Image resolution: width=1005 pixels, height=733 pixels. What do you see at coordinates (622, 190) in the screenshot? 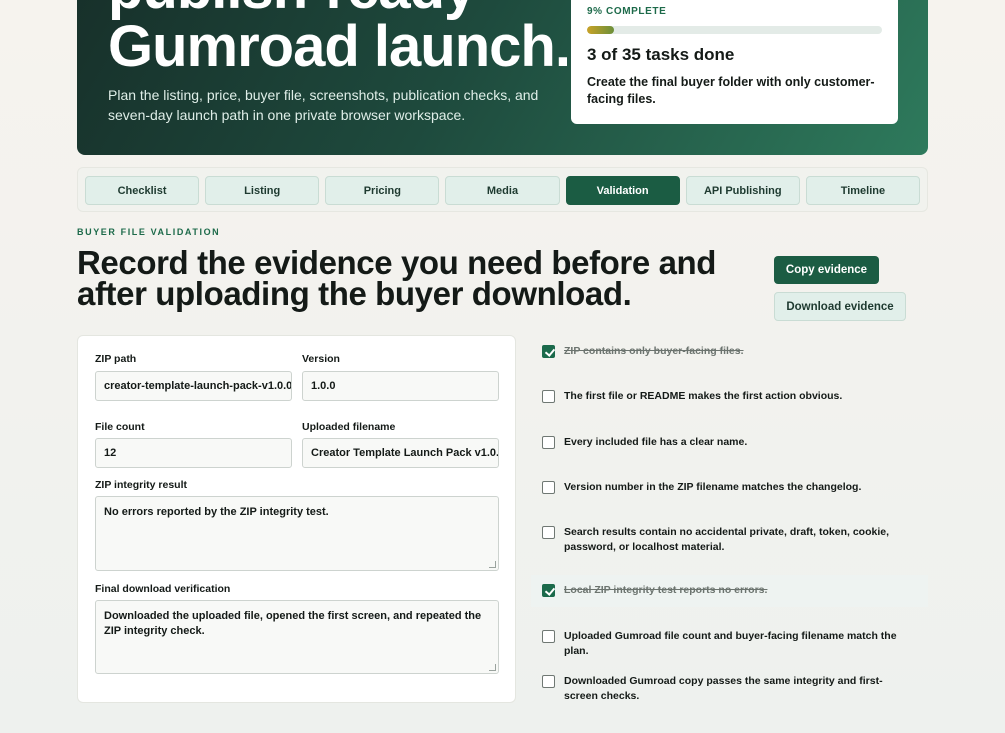
I see `tab-validation: Validation` at bounding box center [622, 190].